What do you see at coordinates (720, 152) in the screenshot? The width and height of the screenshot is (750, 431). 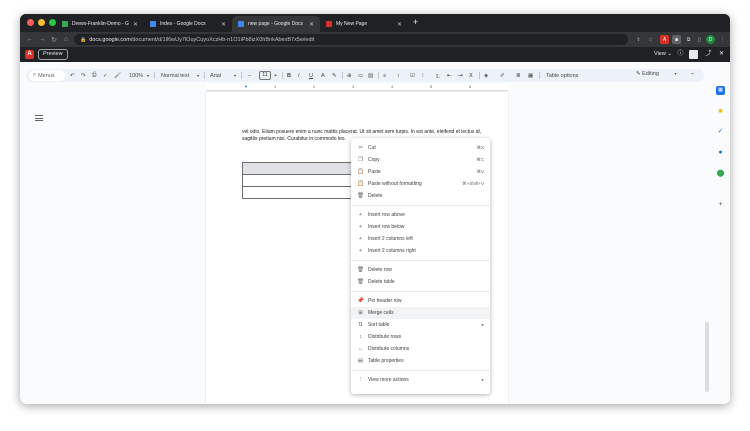 I see `contacts-icon: ●` at bounding box center [720, 152].